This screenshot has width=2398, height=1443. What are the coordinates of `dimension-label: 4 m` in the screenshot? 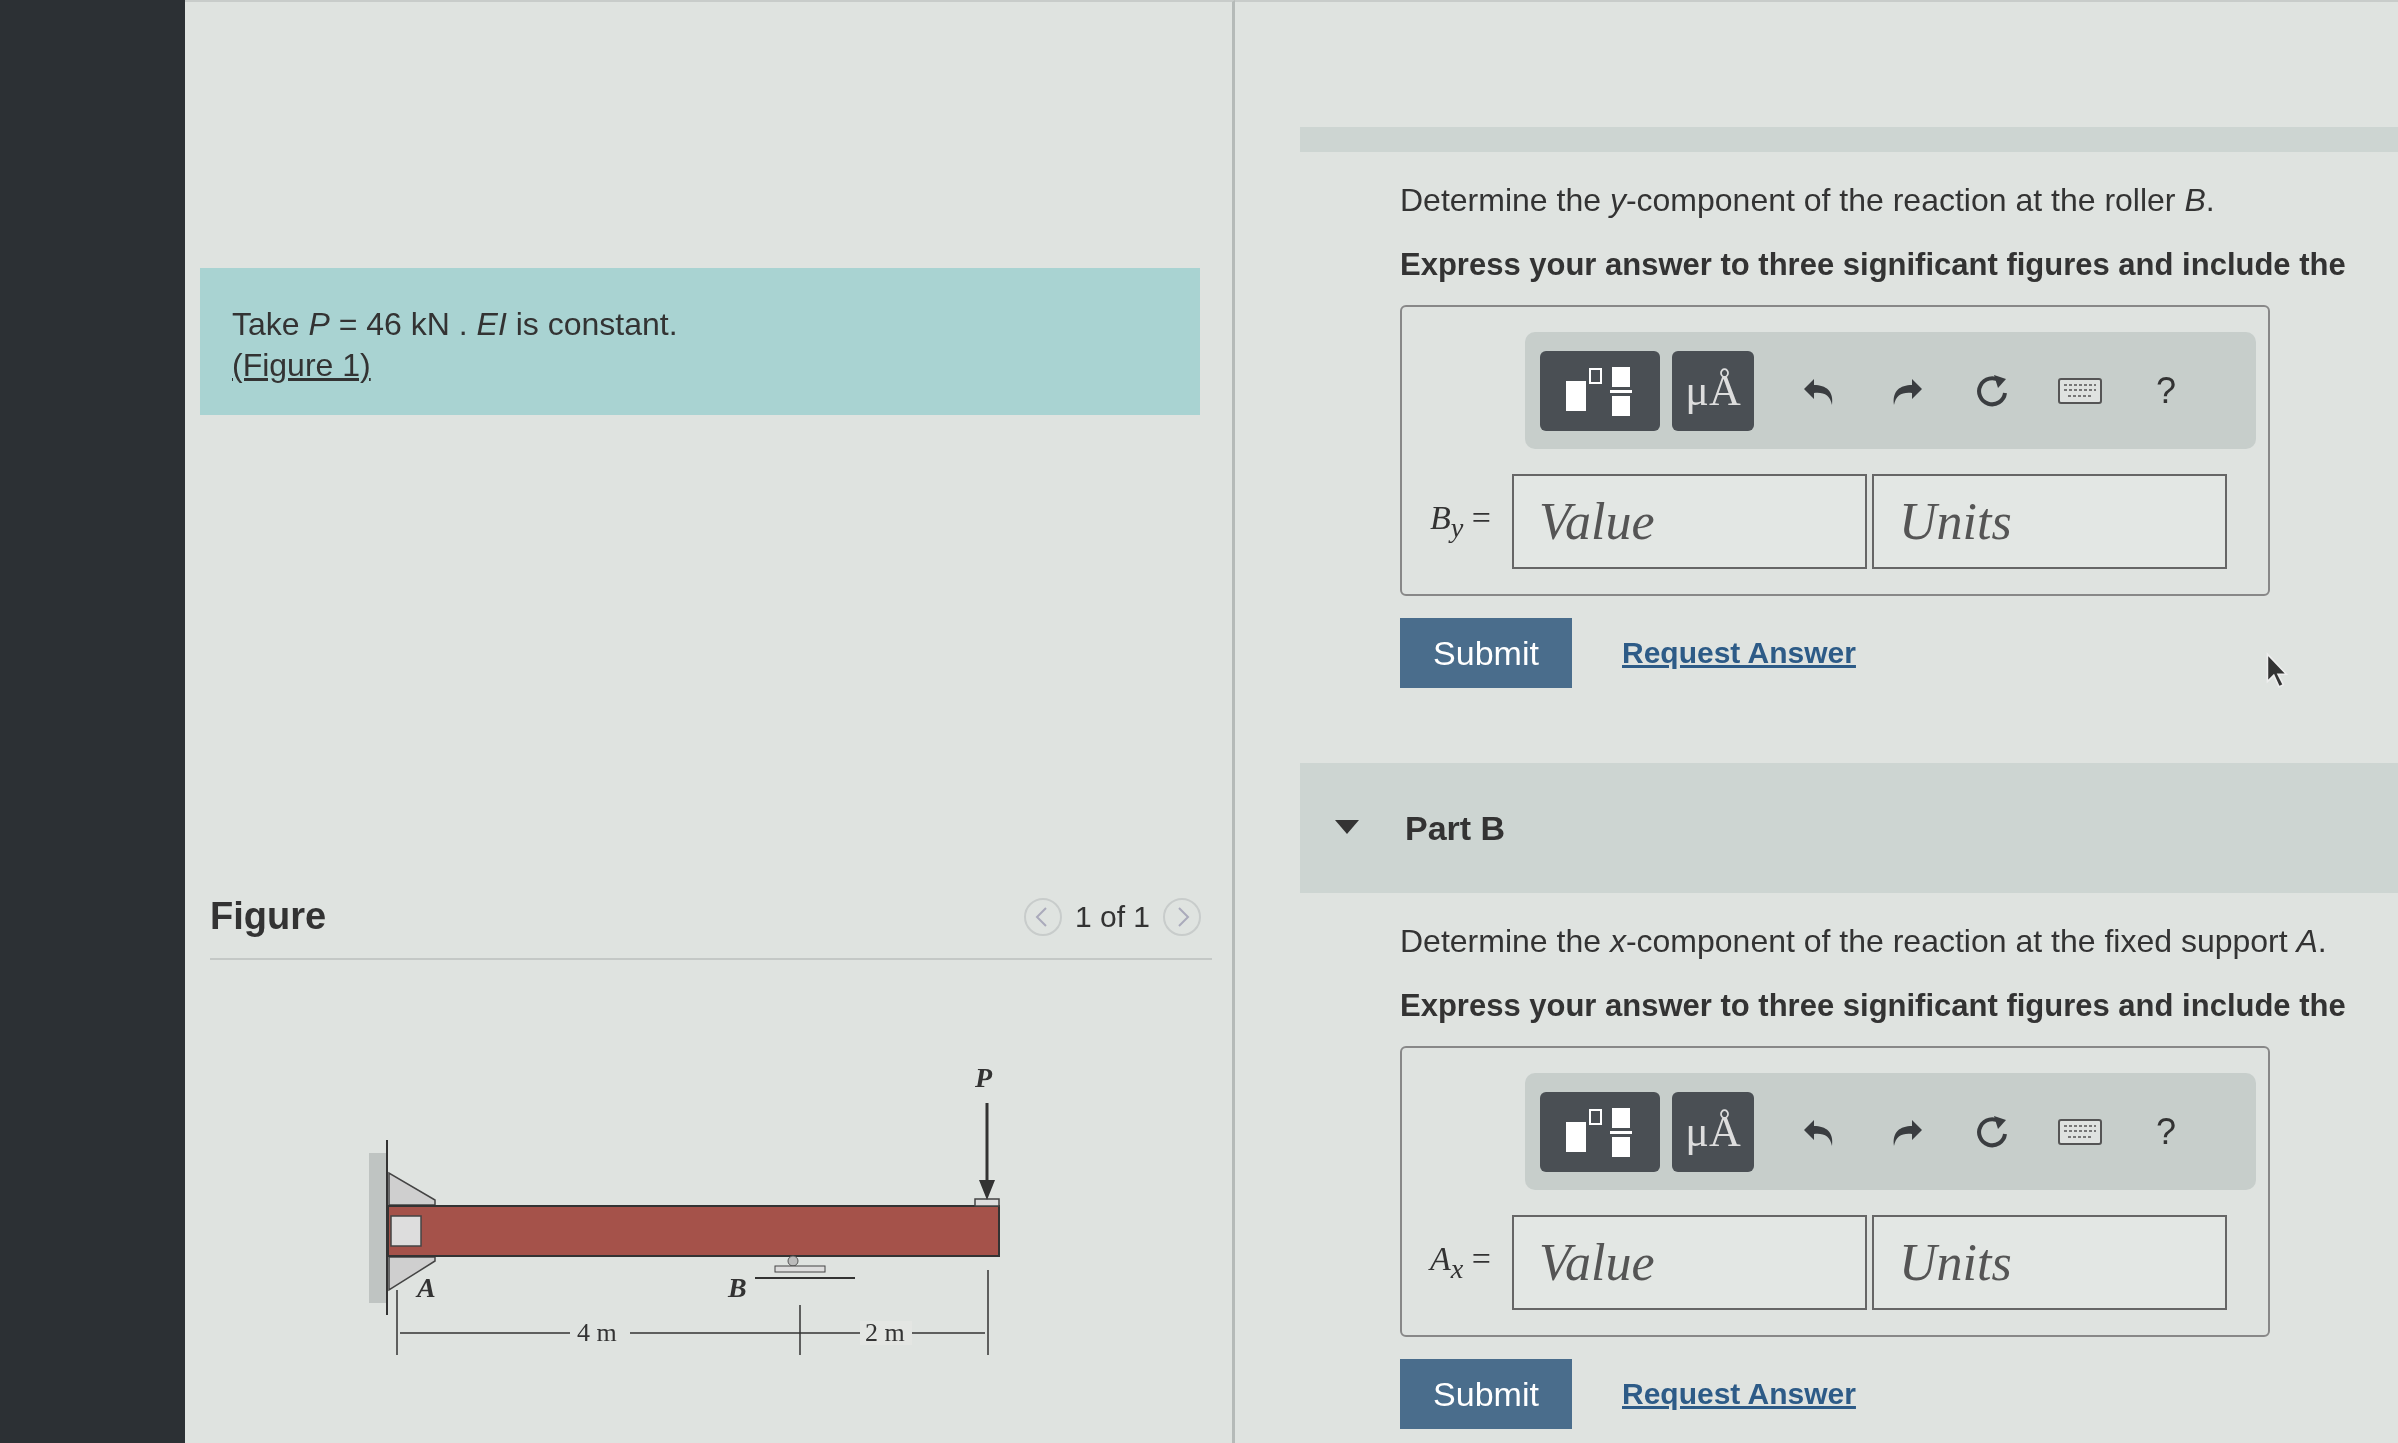 It's located at (597, 1332).